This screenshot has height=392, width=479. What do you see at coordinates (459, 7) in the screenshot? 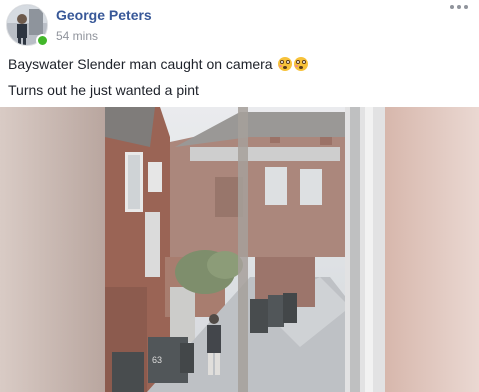
I see `more-options-icon` at bounding box center [459, 7].